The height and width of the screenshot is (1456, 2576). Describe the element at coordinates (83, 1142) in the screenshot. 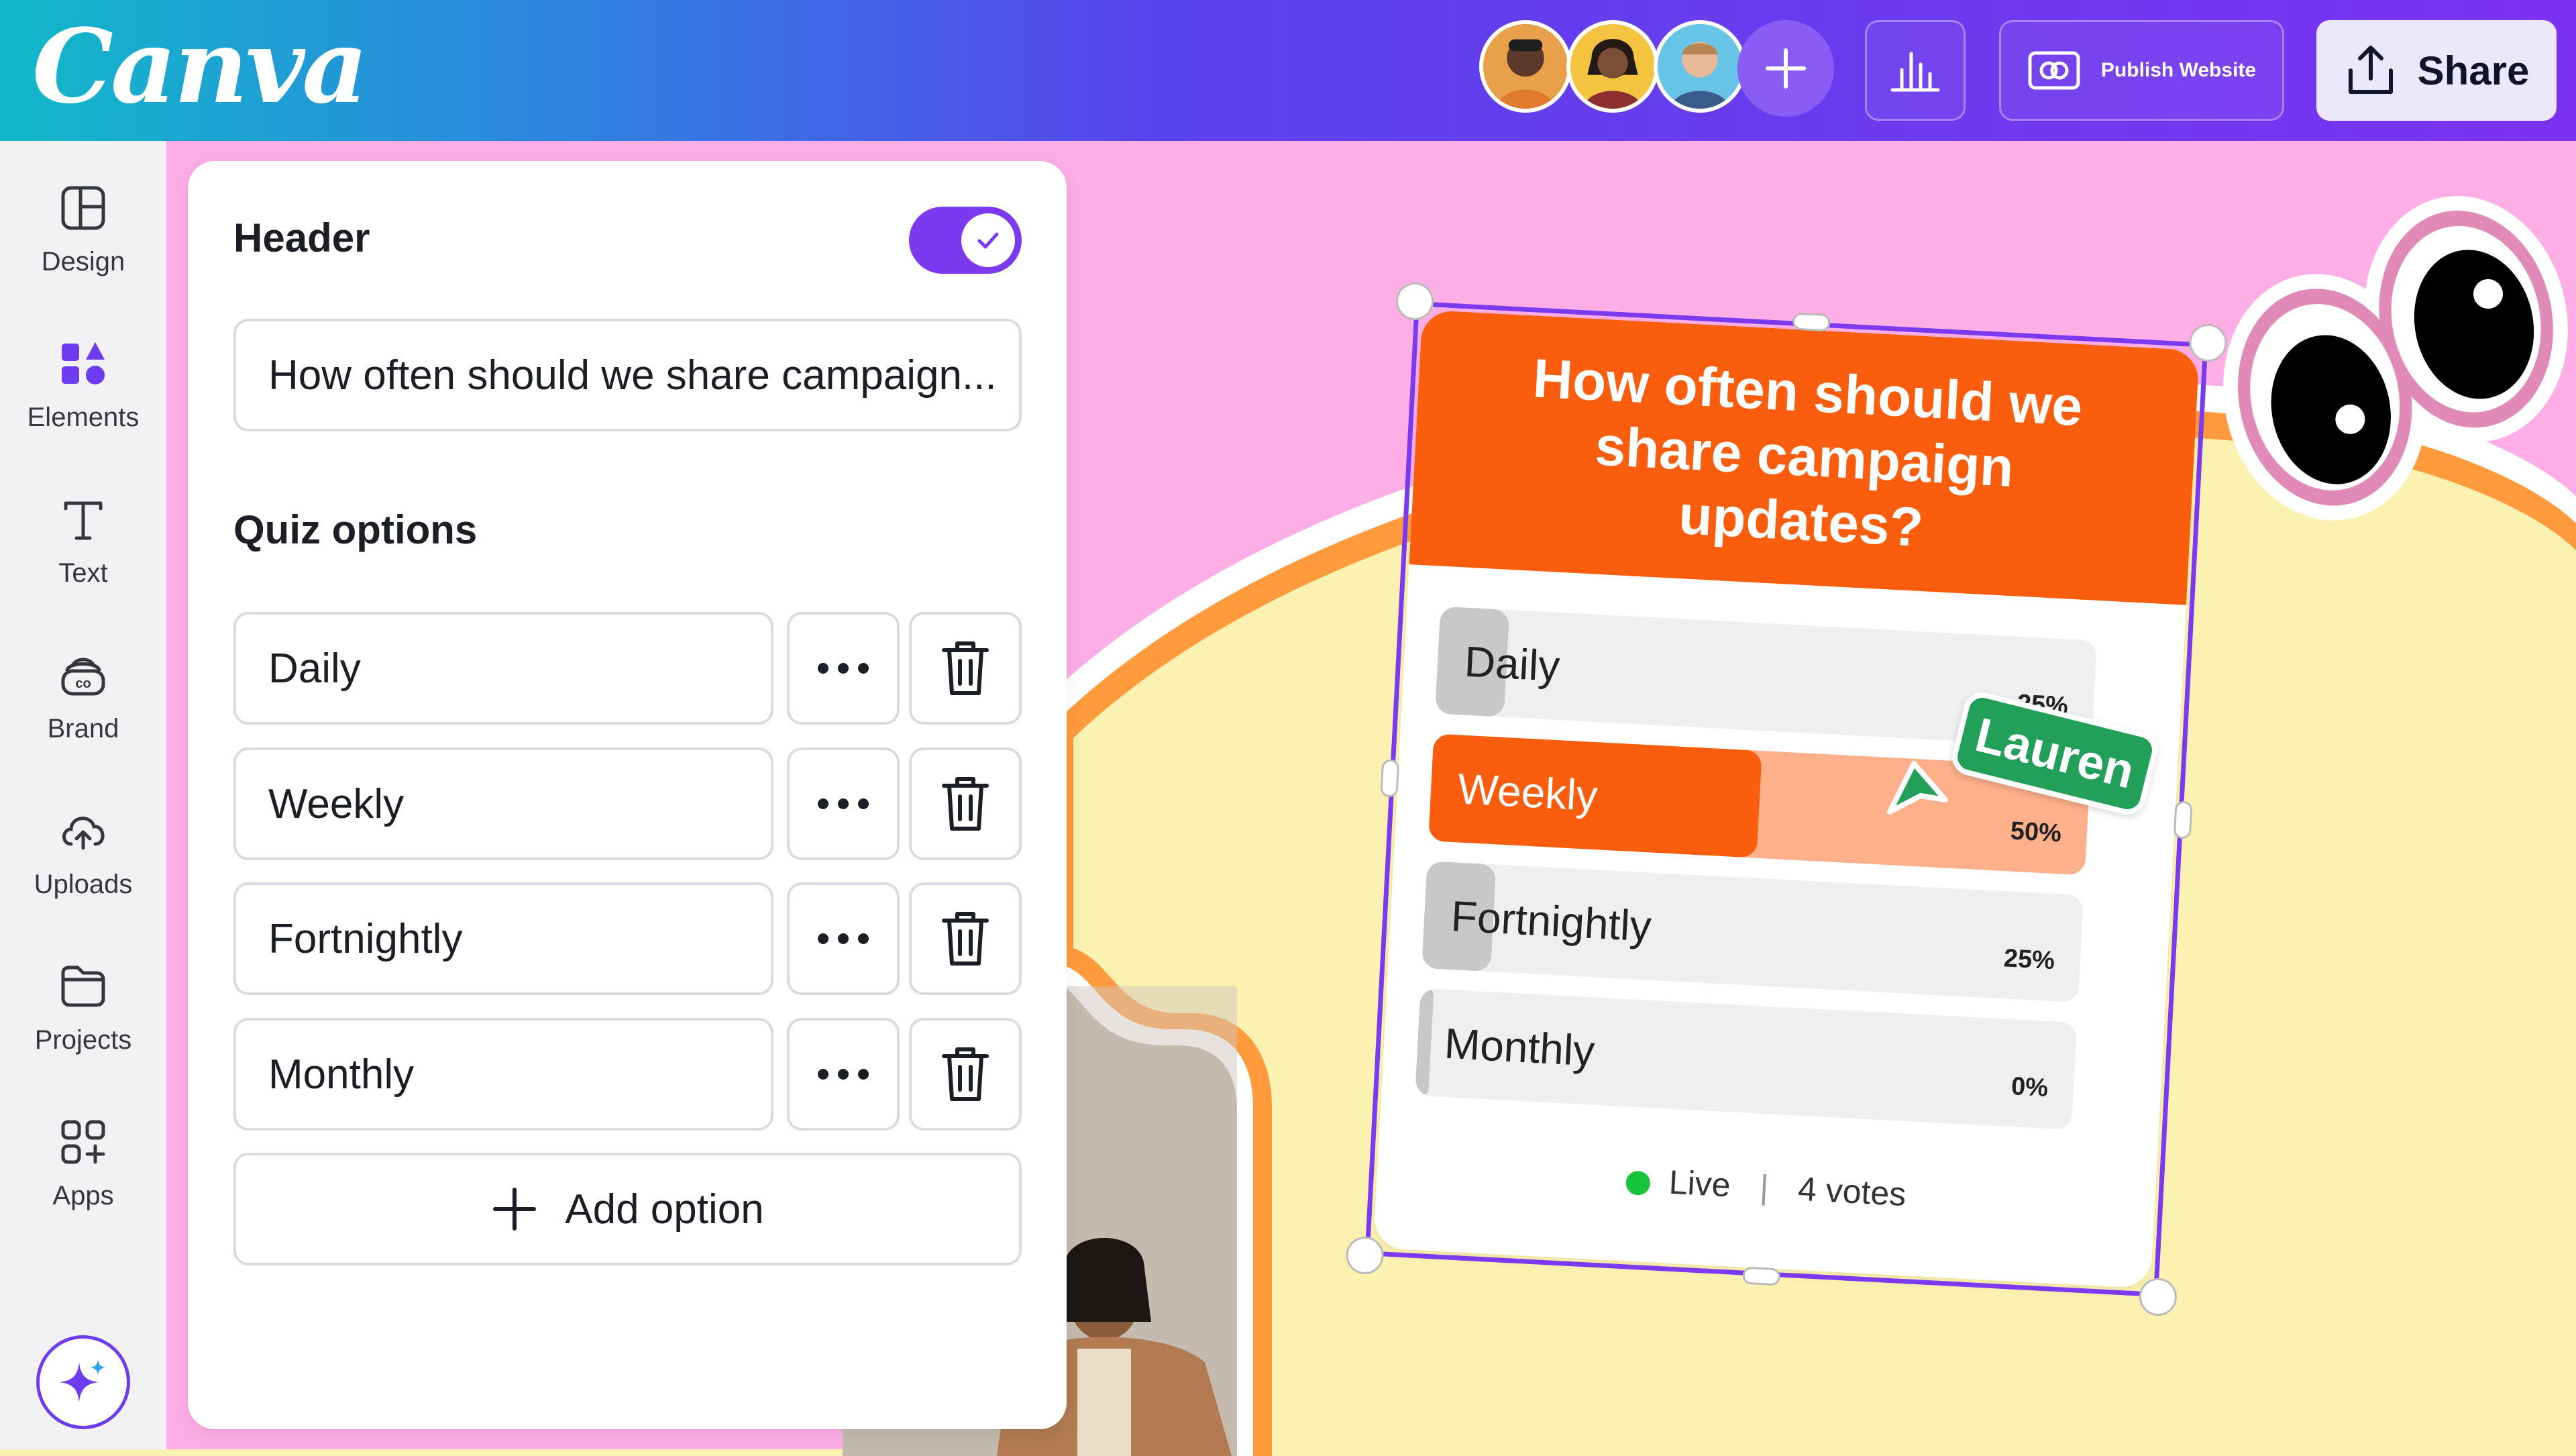

I see `apps-icon` at that location.